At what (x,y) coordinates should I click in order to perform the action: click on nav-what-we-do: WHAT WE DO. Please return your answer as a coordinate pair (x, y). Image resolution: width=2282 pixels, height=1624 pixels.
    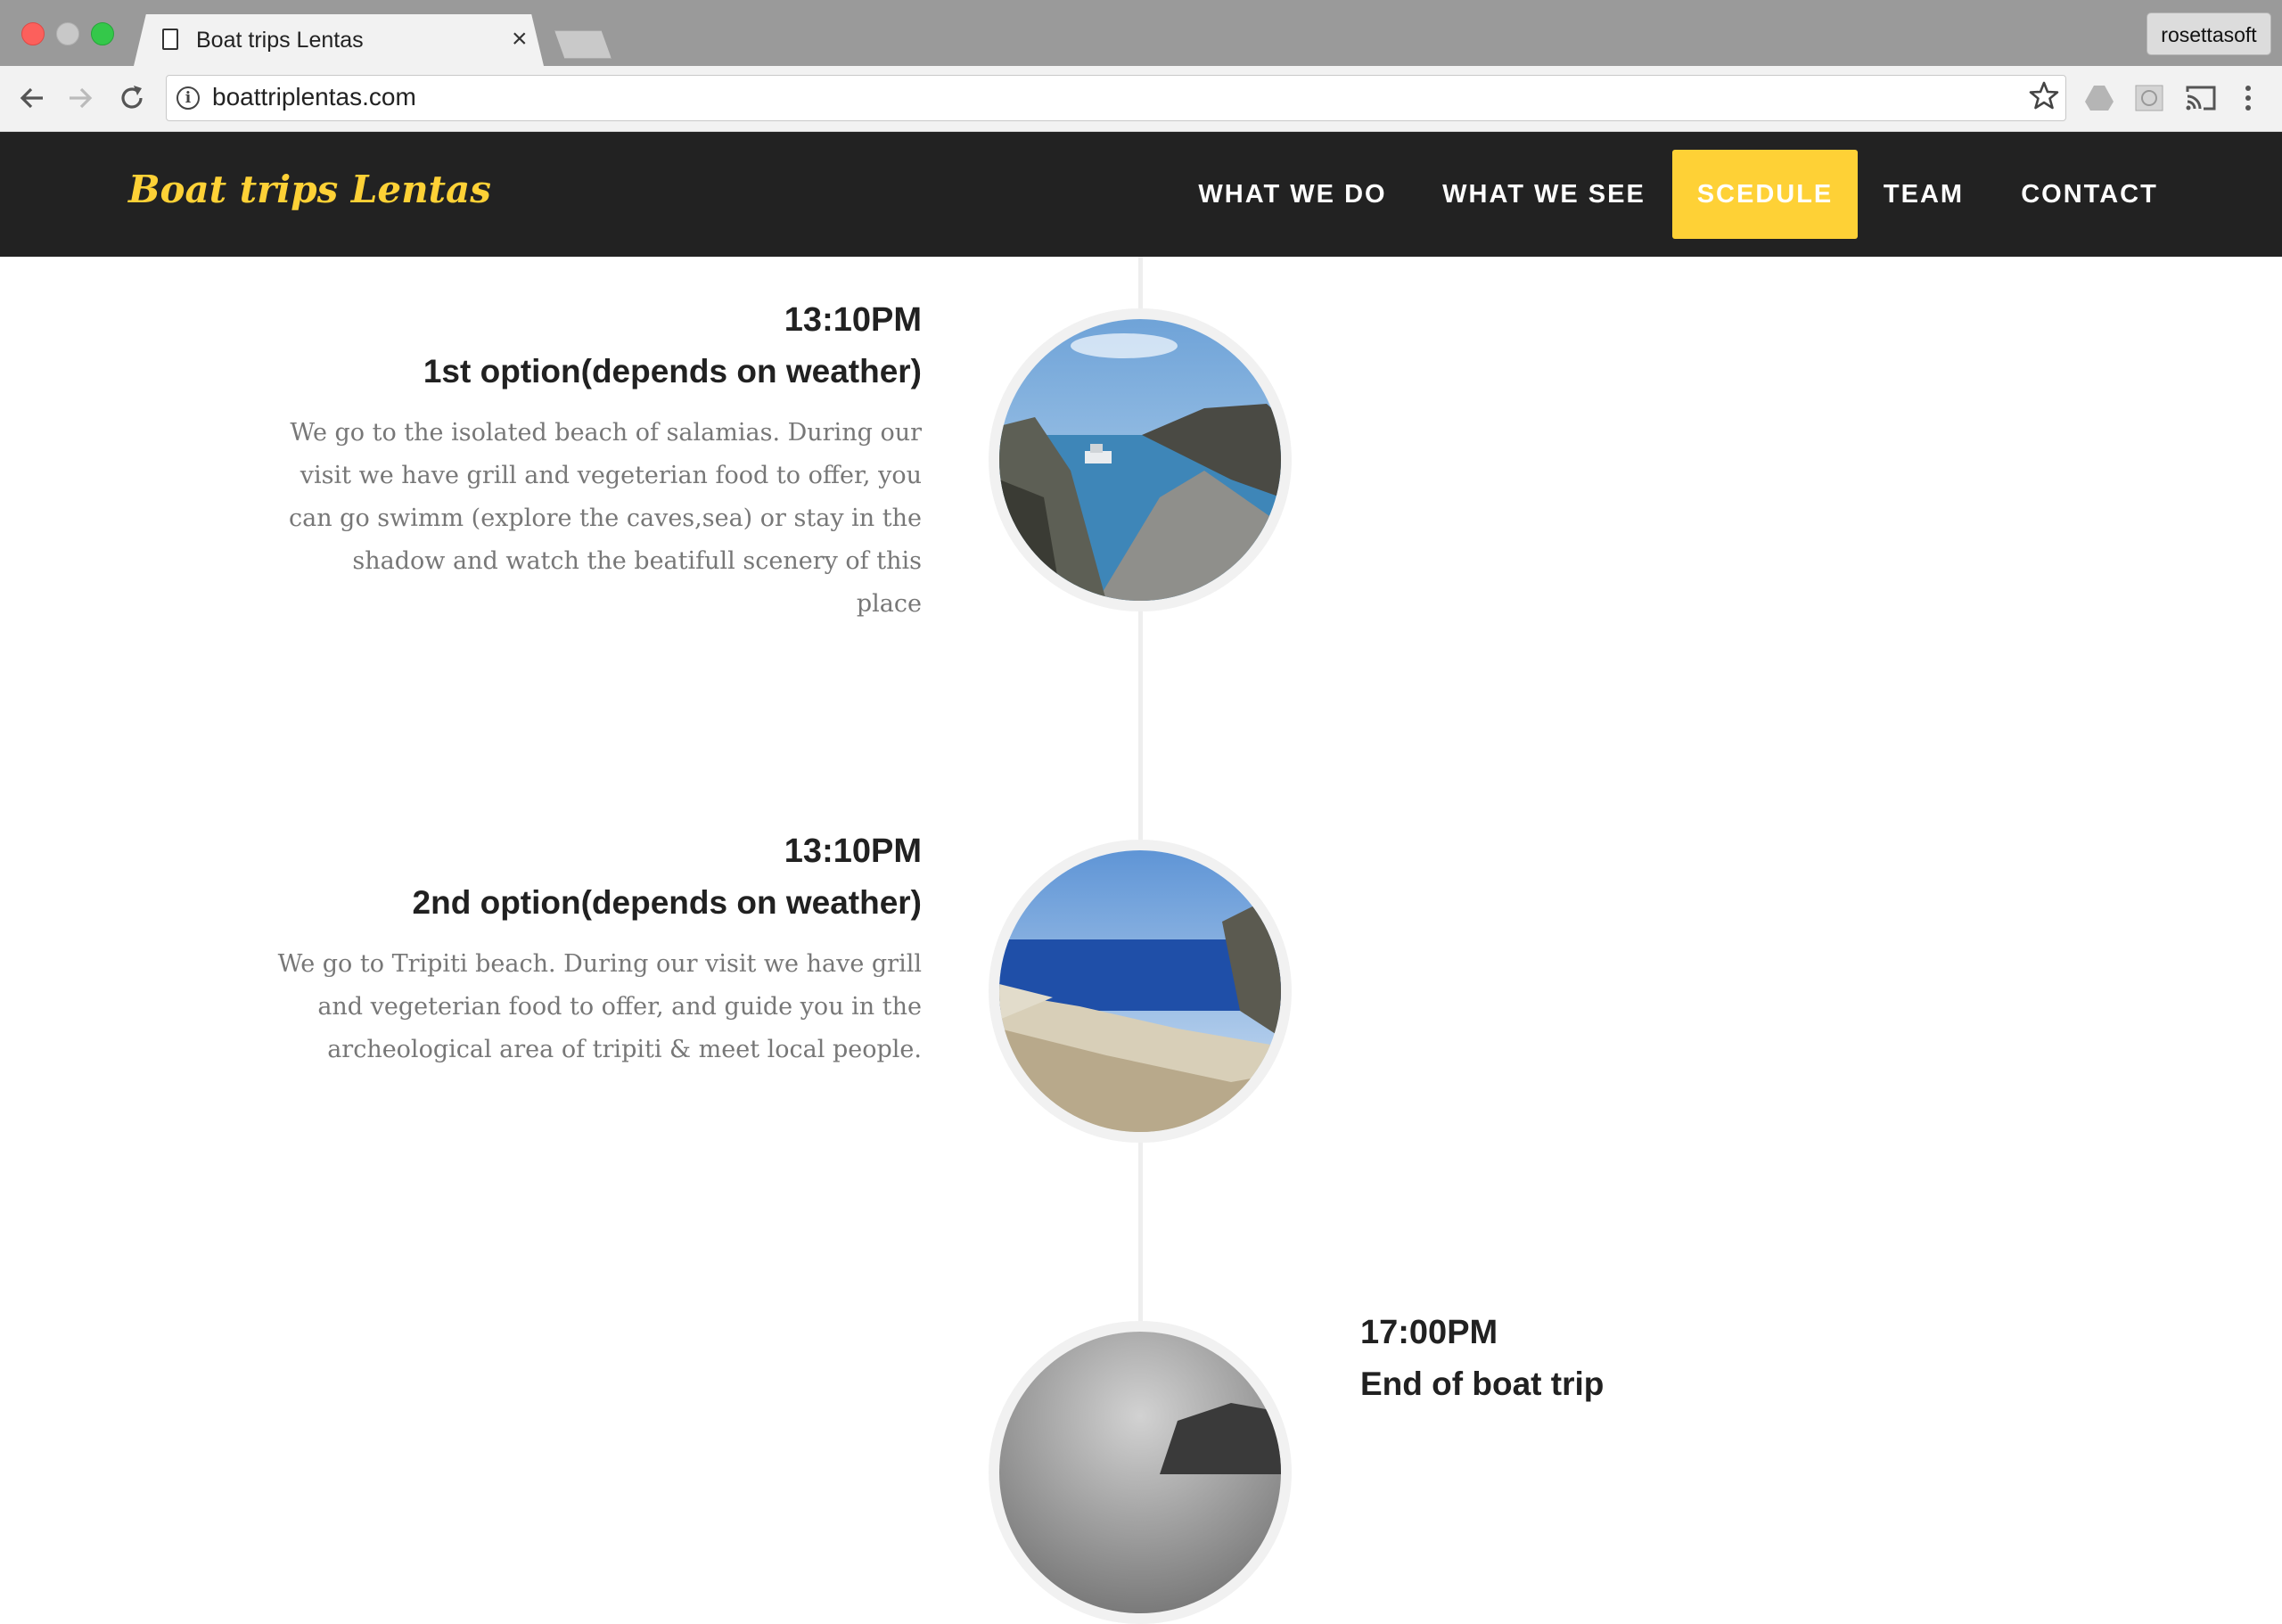
    Looking at the image, I should click on (1292, 194).